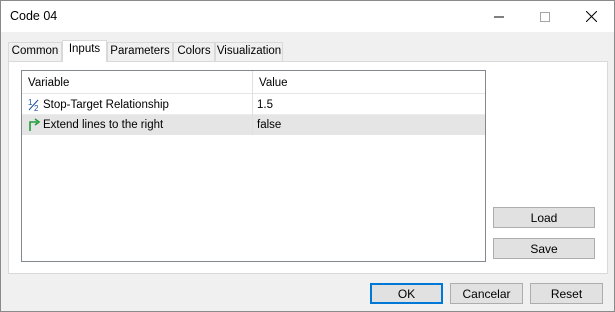 This screenshot has width=615, height=312. I want to click on ok-button: OK, so click(406, 293).